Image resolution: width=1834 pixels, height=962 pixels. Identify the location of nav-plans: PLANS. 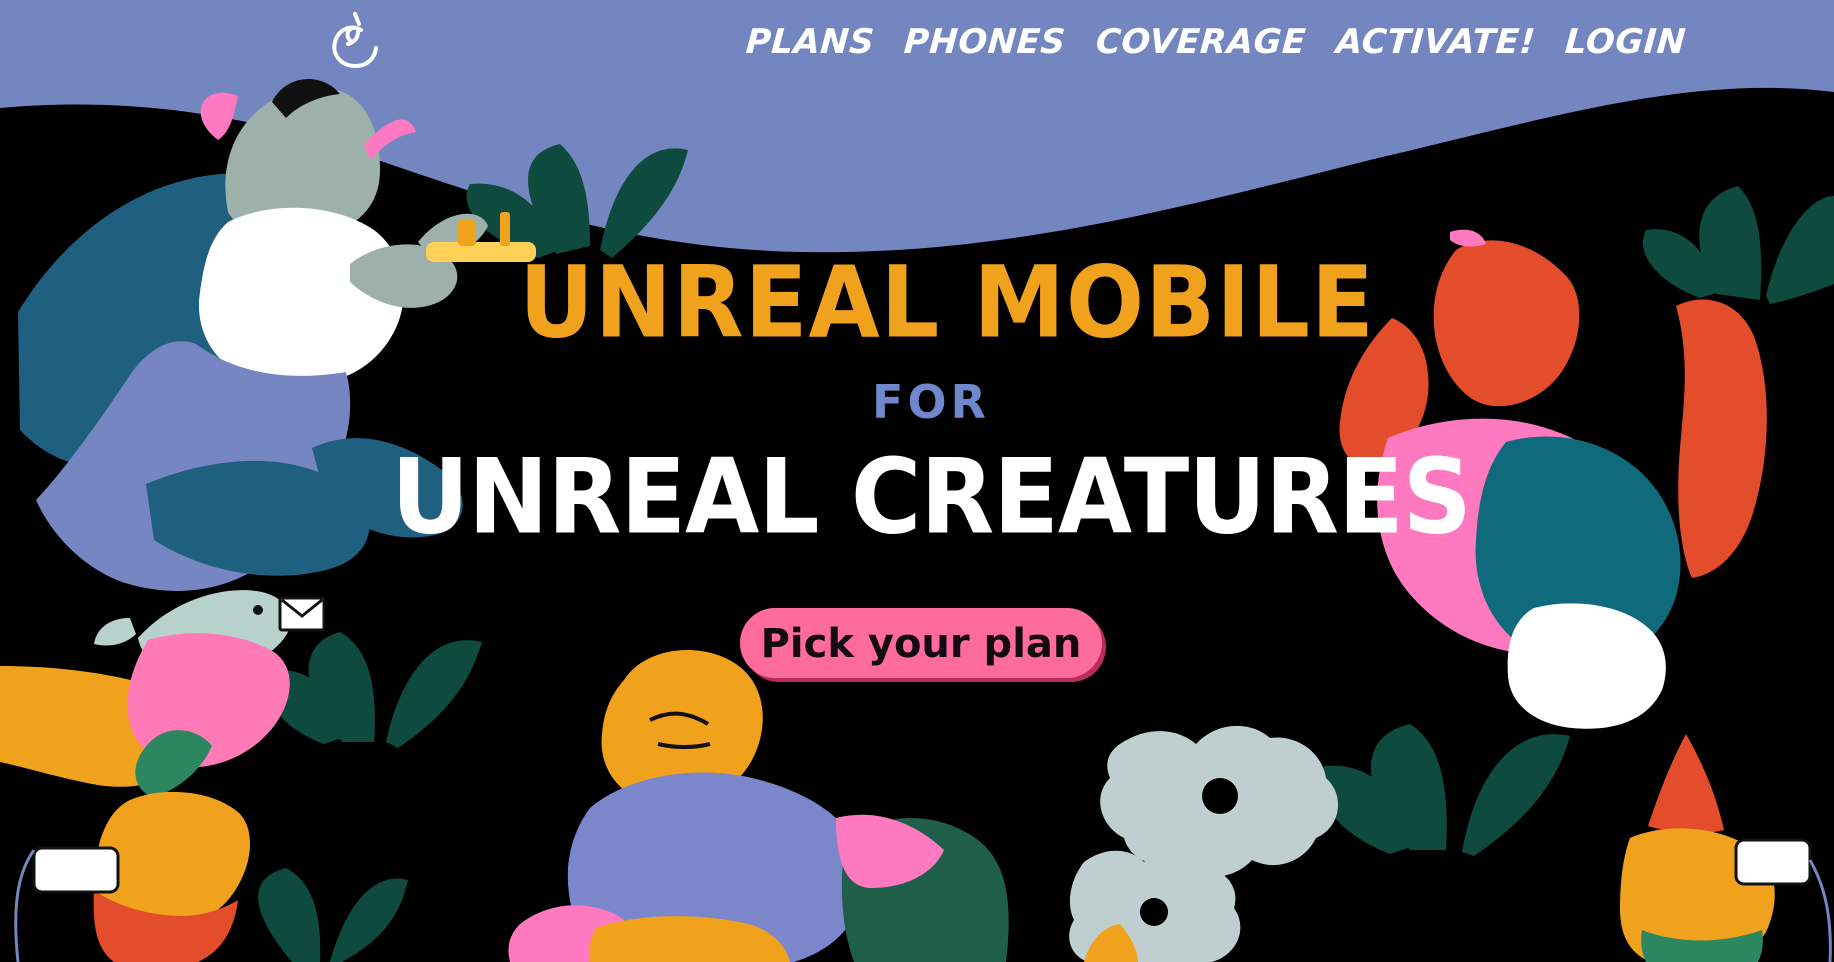
(810, 42).